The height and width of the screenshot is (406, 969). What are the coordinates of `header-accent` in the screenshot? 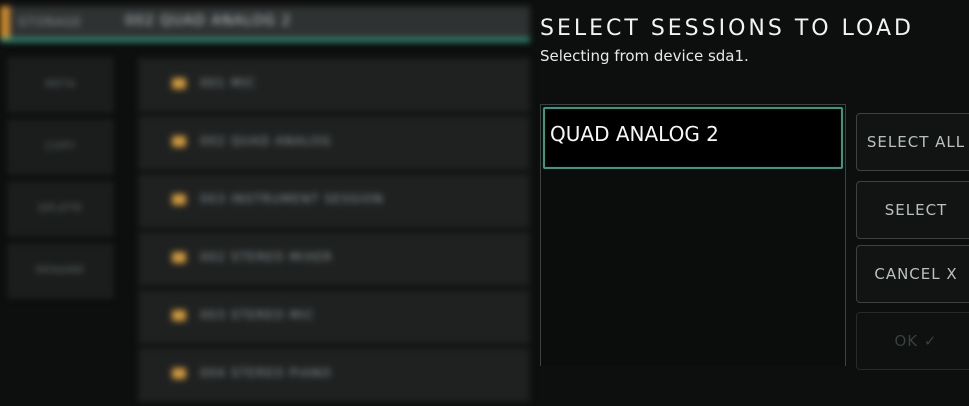 It's located at (5, 22).